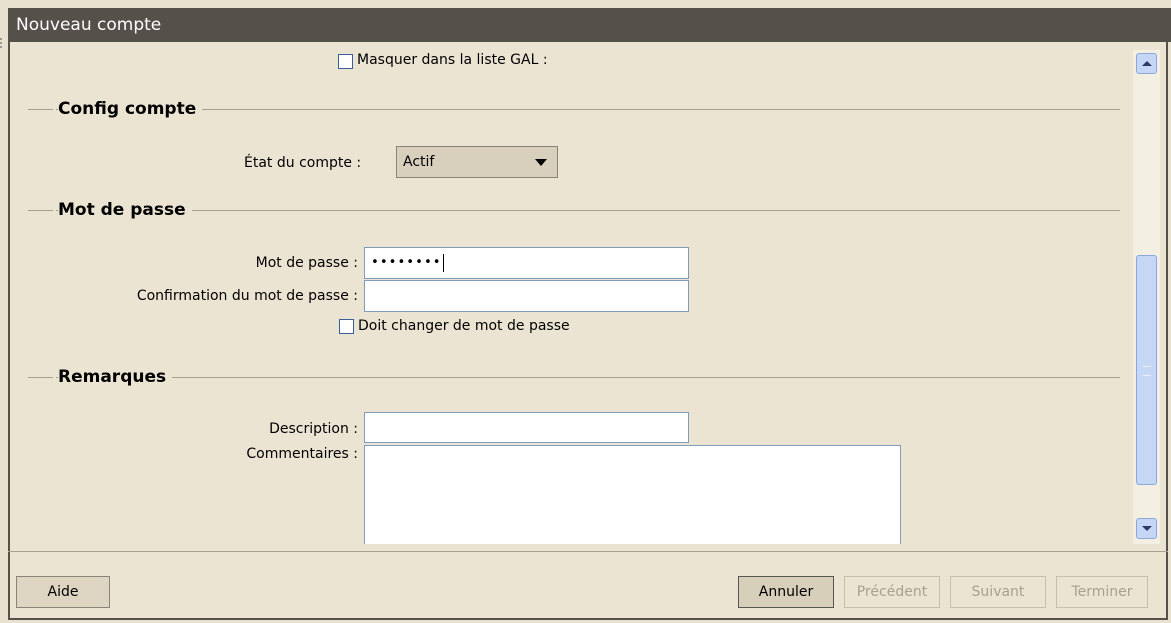  What do you see at coordinates (2, 43) in the screenshot?
I see `resize-grip` at bounding box center [2, 43].